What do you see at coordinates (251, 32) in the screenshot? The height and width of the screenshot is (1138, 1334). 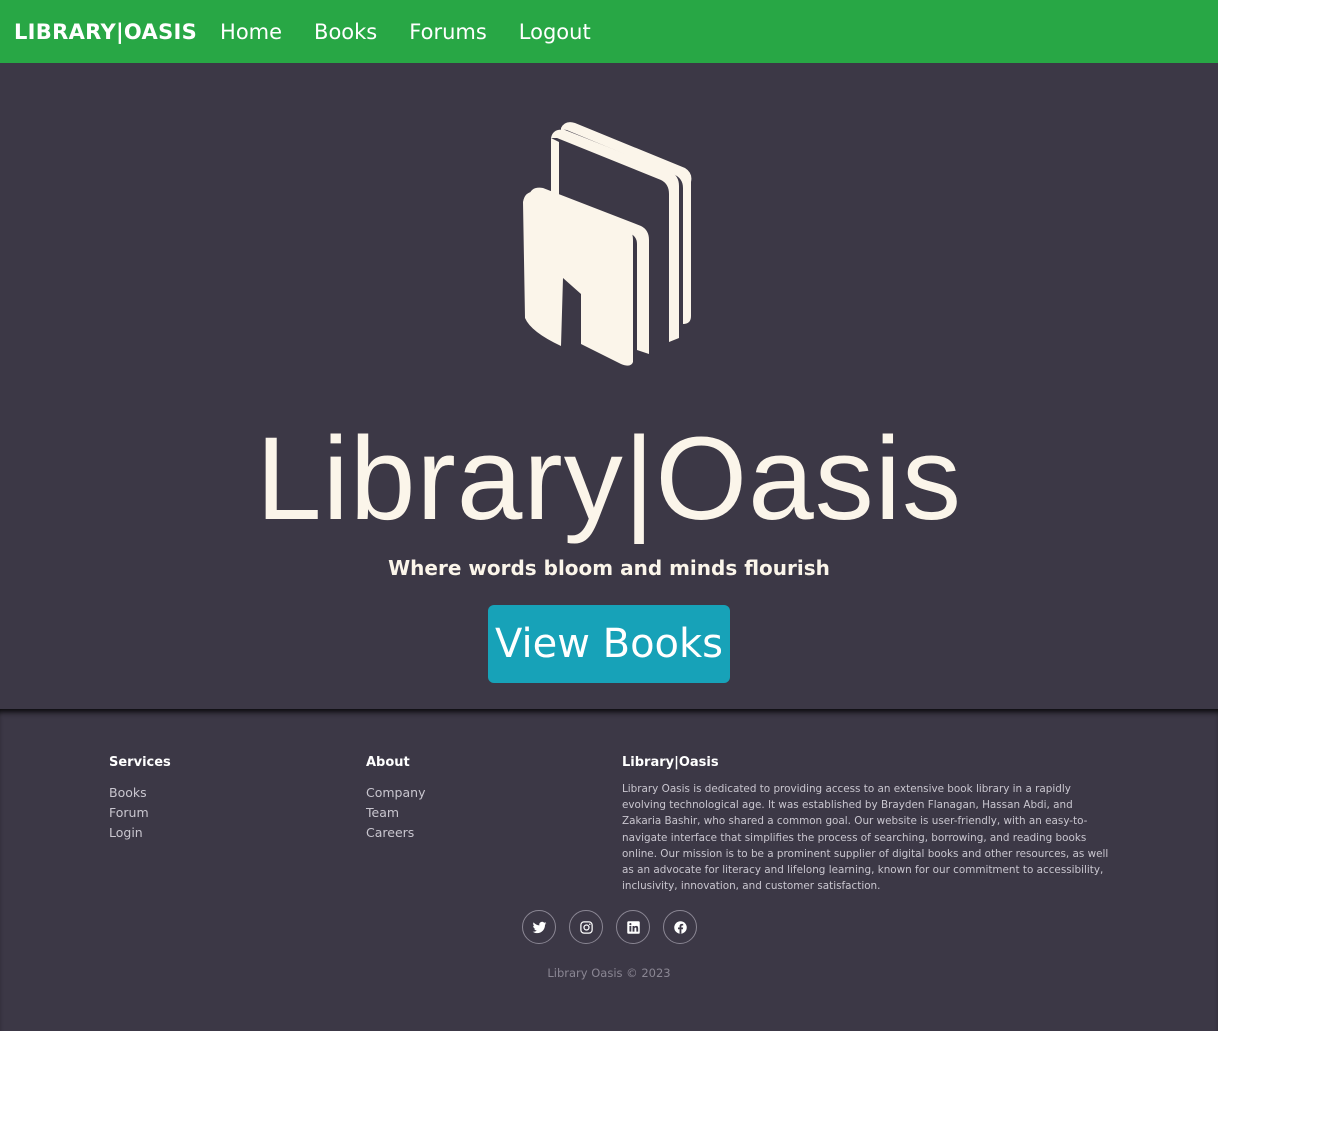 I see `nav-link-home: Home` at bounding box center [251, 32].